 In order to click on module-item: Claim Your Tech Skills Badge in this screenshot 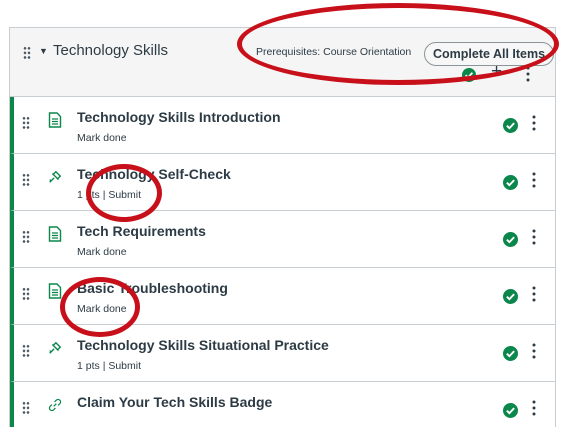, I will do `click(282, 404)`.